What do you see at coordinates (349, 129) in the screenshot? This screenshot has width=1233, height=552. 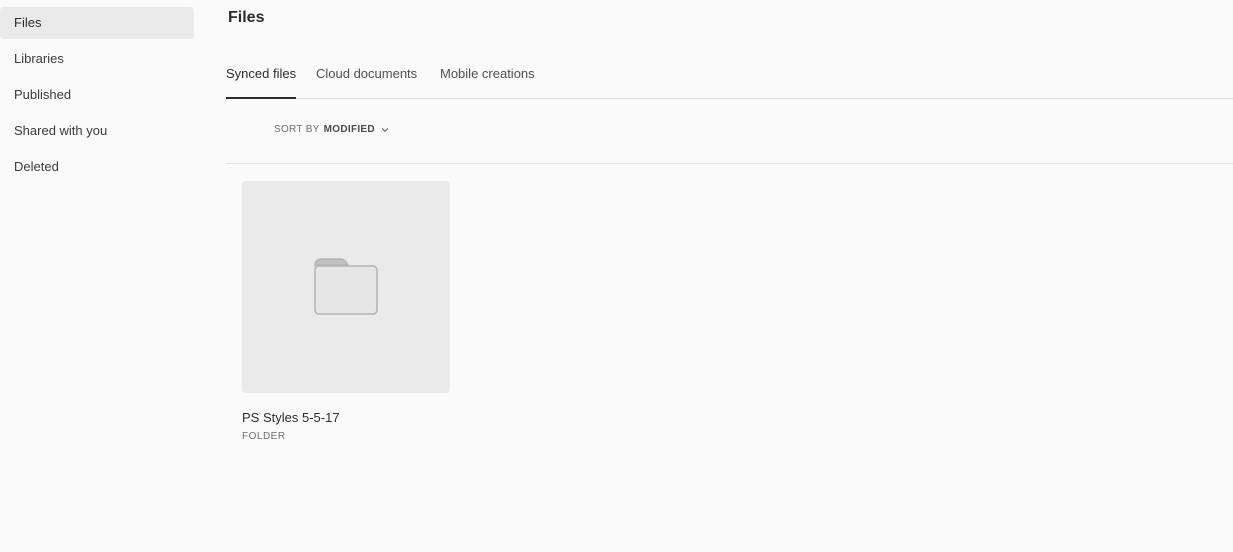 I see `sort-value: MODIFIED` at bounding box center [349, 129].